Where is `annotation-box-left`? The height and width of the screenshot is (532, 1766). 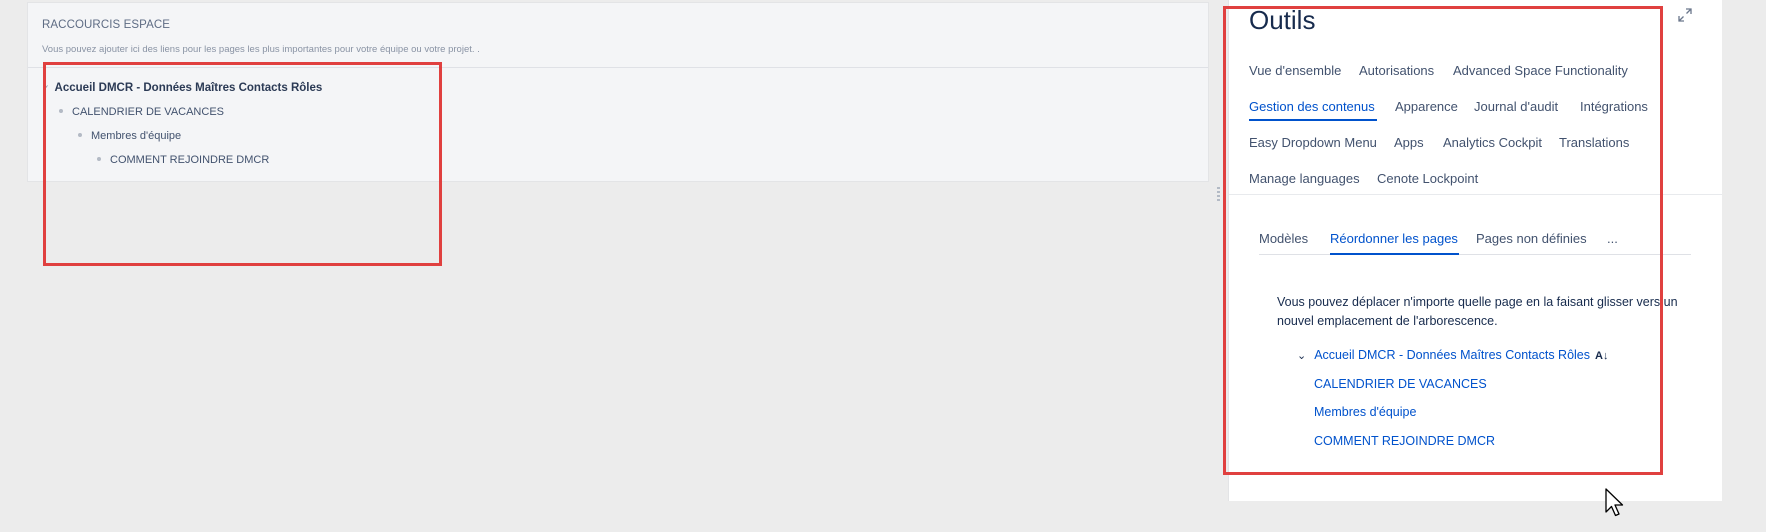
annotation-box-left is located at coordinates (242, 164).